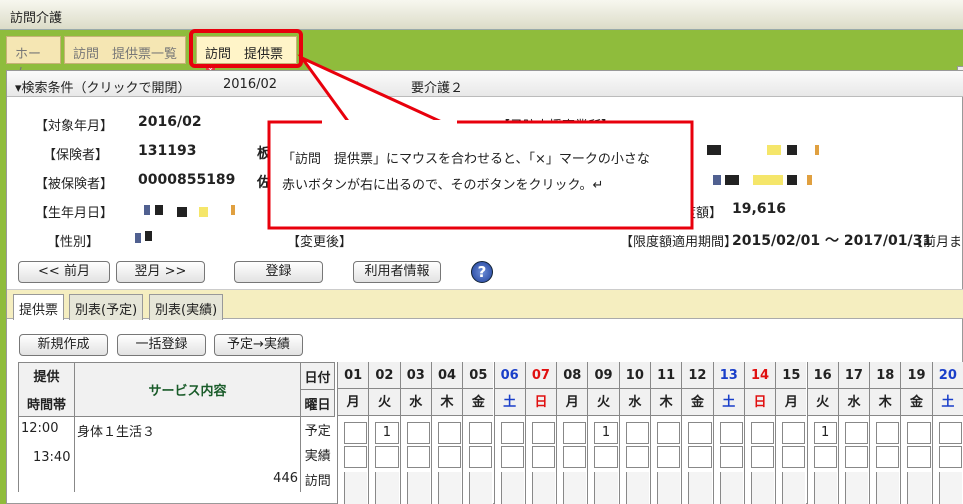 The width and height of the screenshot is (963, 504). Describe the element at coordinates (187, 180) in the screenshot. I see `insured-value: 0000855189` at that location.